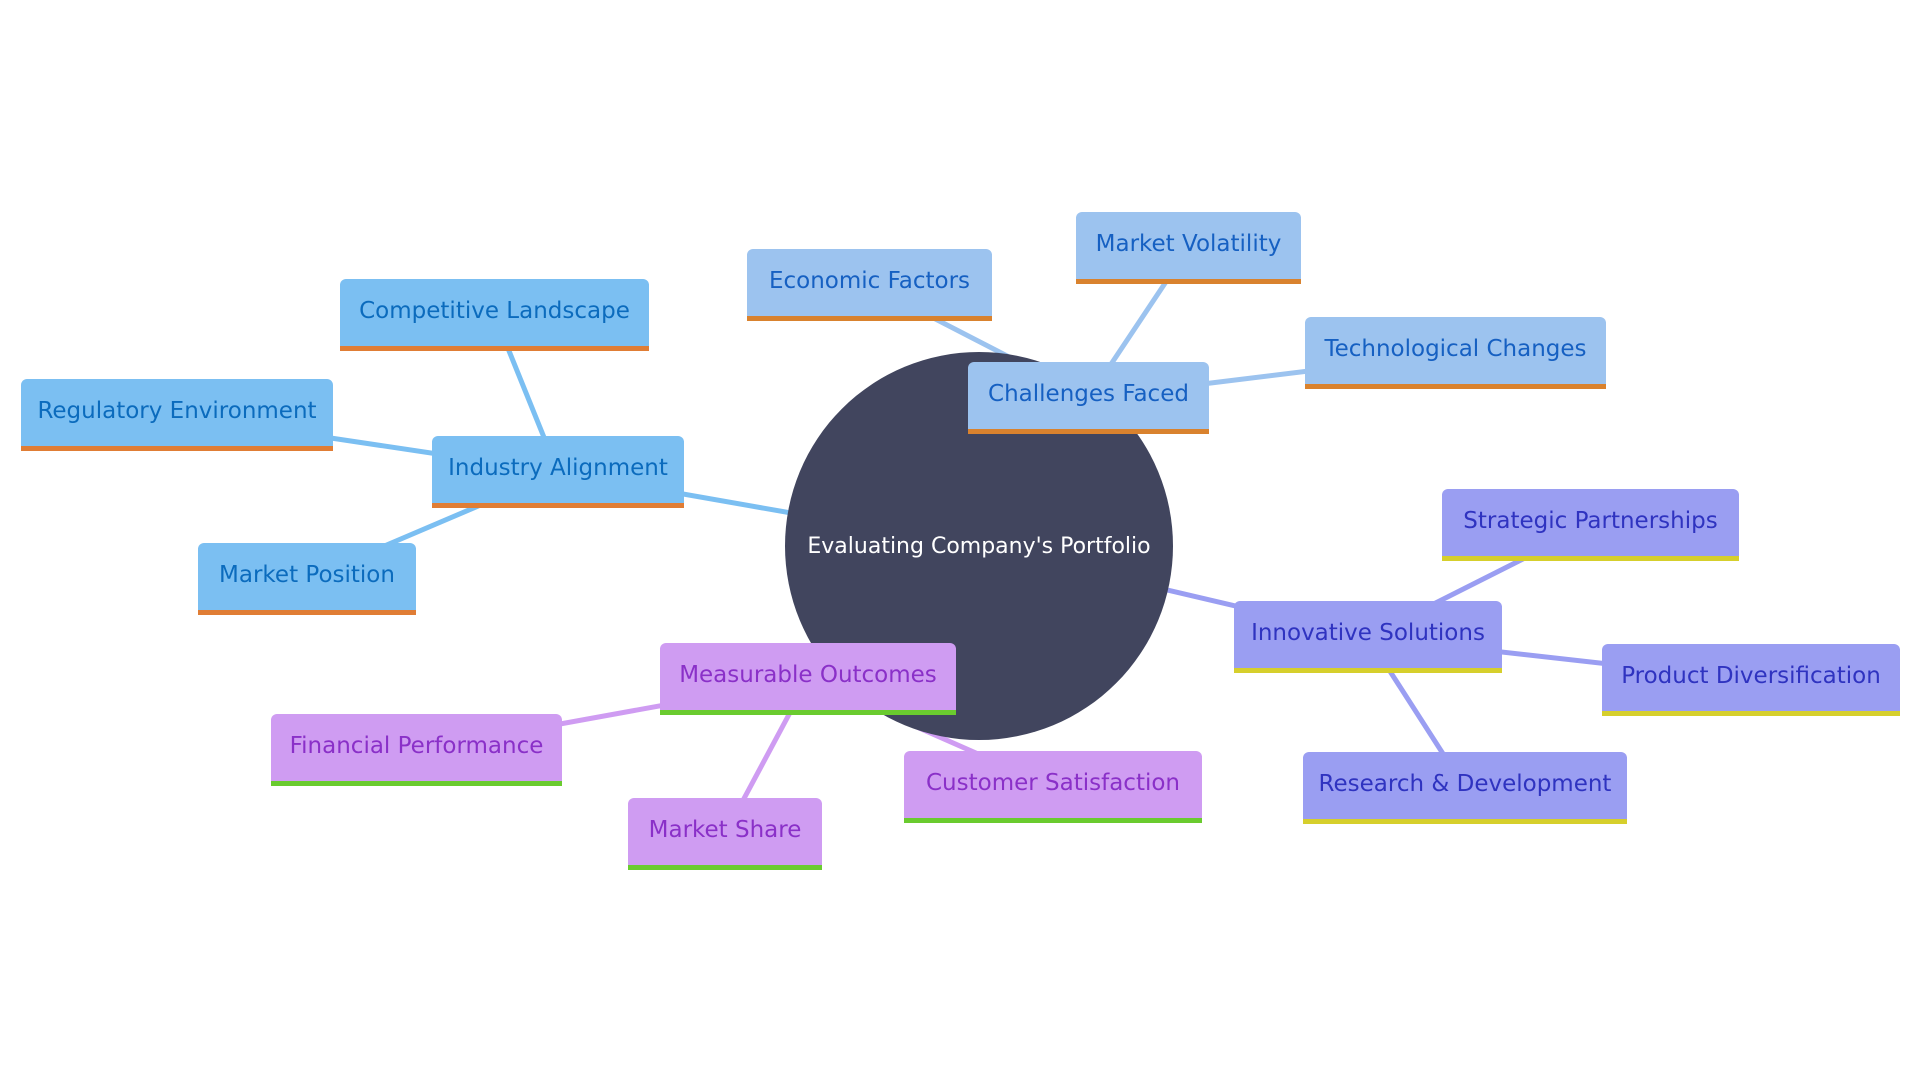  Describe the element at coordinates (869, 280) in the screenshot. I see `node-label: Economic Factors` at that location.